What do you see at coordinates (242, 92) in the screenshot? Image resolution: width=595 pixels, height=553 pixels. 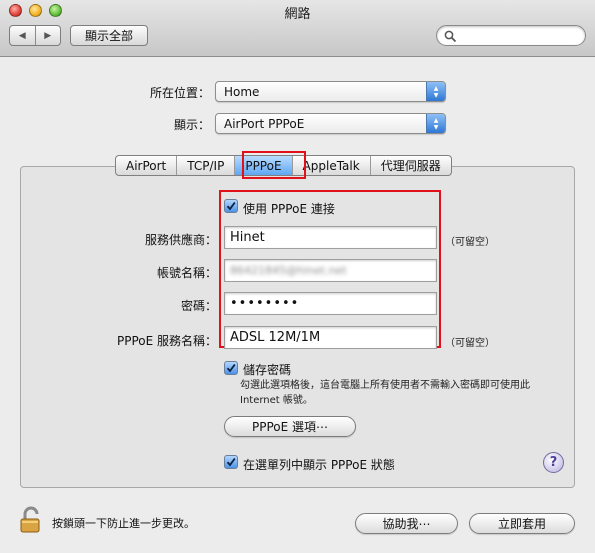 I see `location-value: Home` at bounding box center [242, 92].